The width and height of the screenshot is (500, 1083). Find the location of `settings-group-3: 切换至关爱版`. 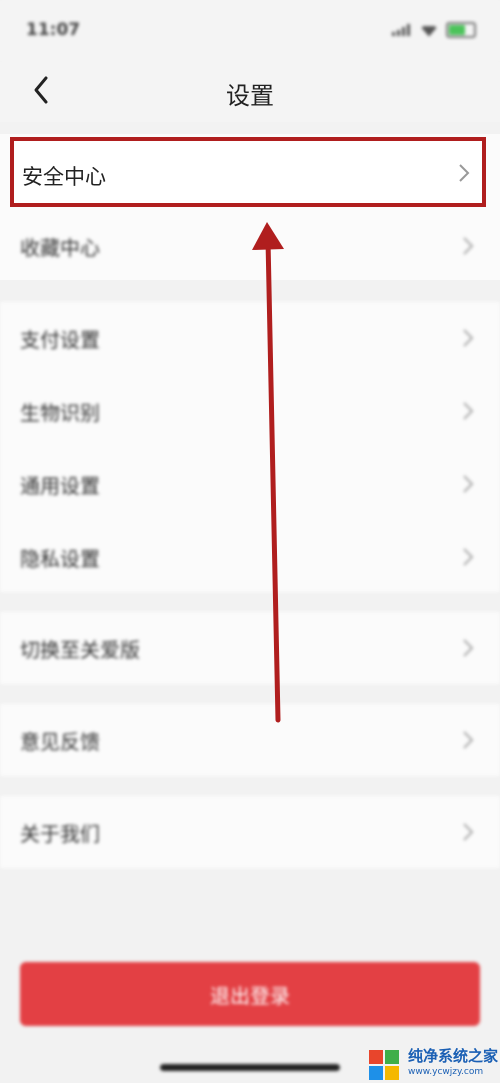

settings-group-3: 切换至关爱版 is located at coordinates (250, 648).